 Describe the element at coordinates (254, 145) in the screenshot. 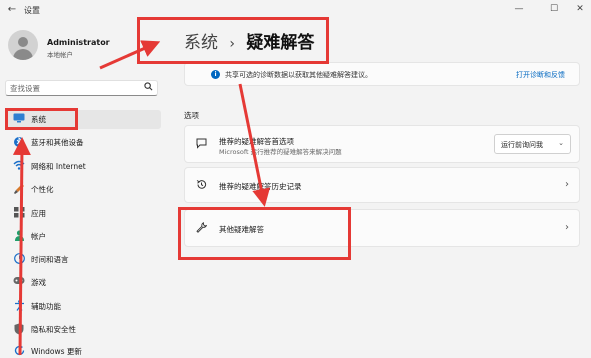

I see `arrow-to-other` at that location.